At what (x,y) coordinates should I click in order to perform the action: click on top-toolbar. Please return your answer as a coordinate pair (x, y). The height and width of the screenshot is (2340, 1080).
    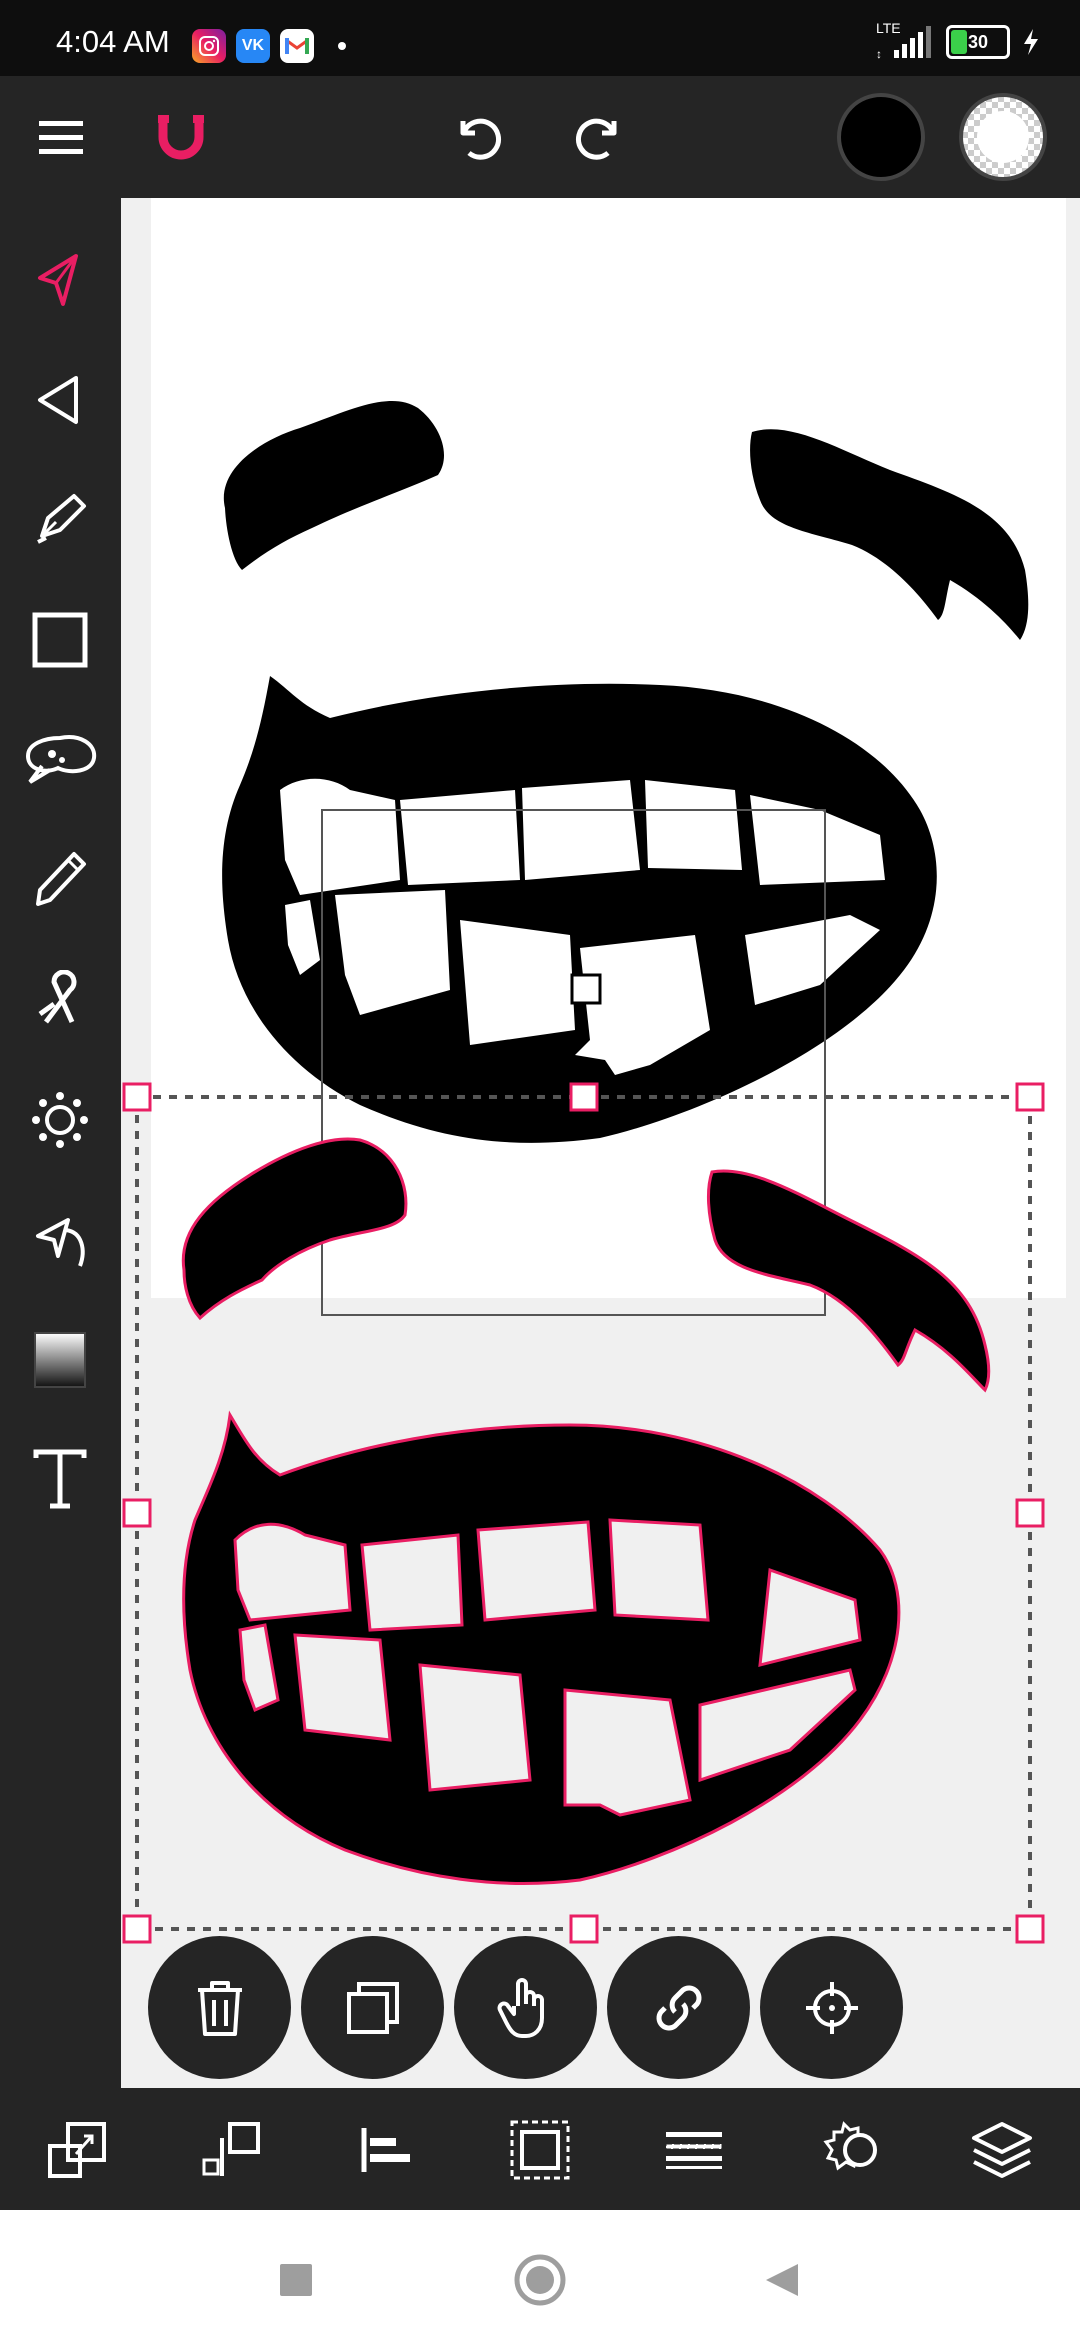
    Looking at the image, I should click on (540, 137).